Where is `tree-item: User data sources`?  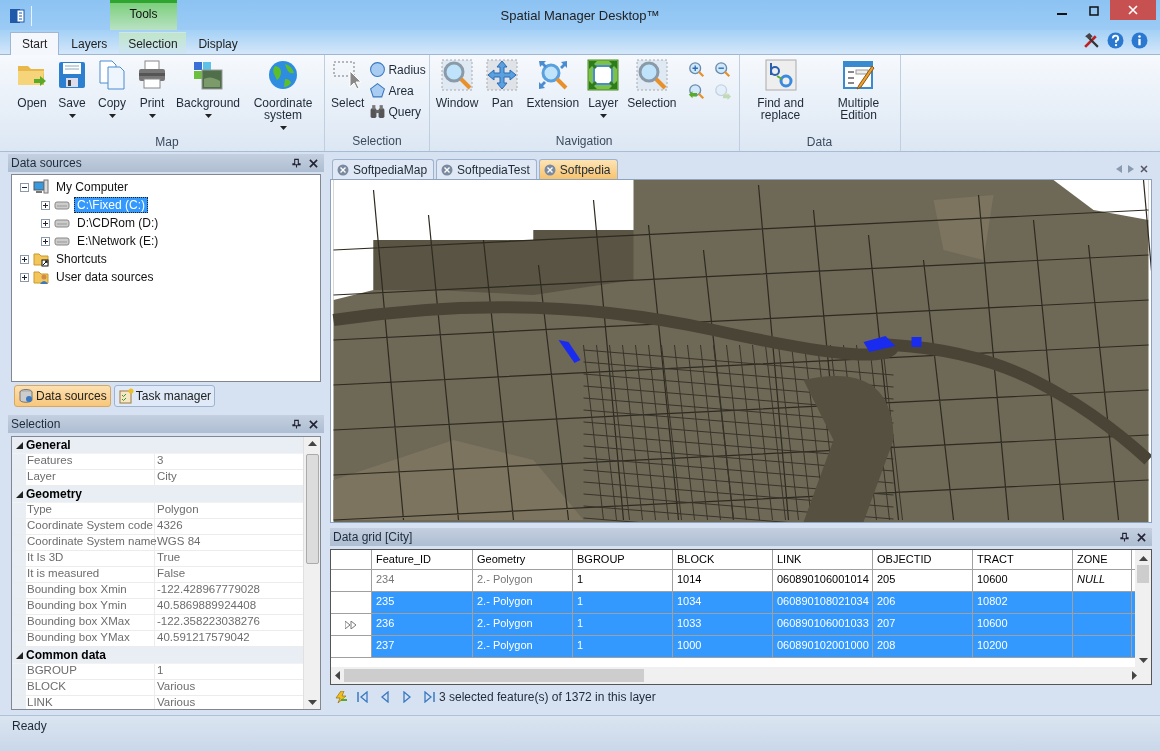
tree-item: User data sources is located at coordinates (105, 277).